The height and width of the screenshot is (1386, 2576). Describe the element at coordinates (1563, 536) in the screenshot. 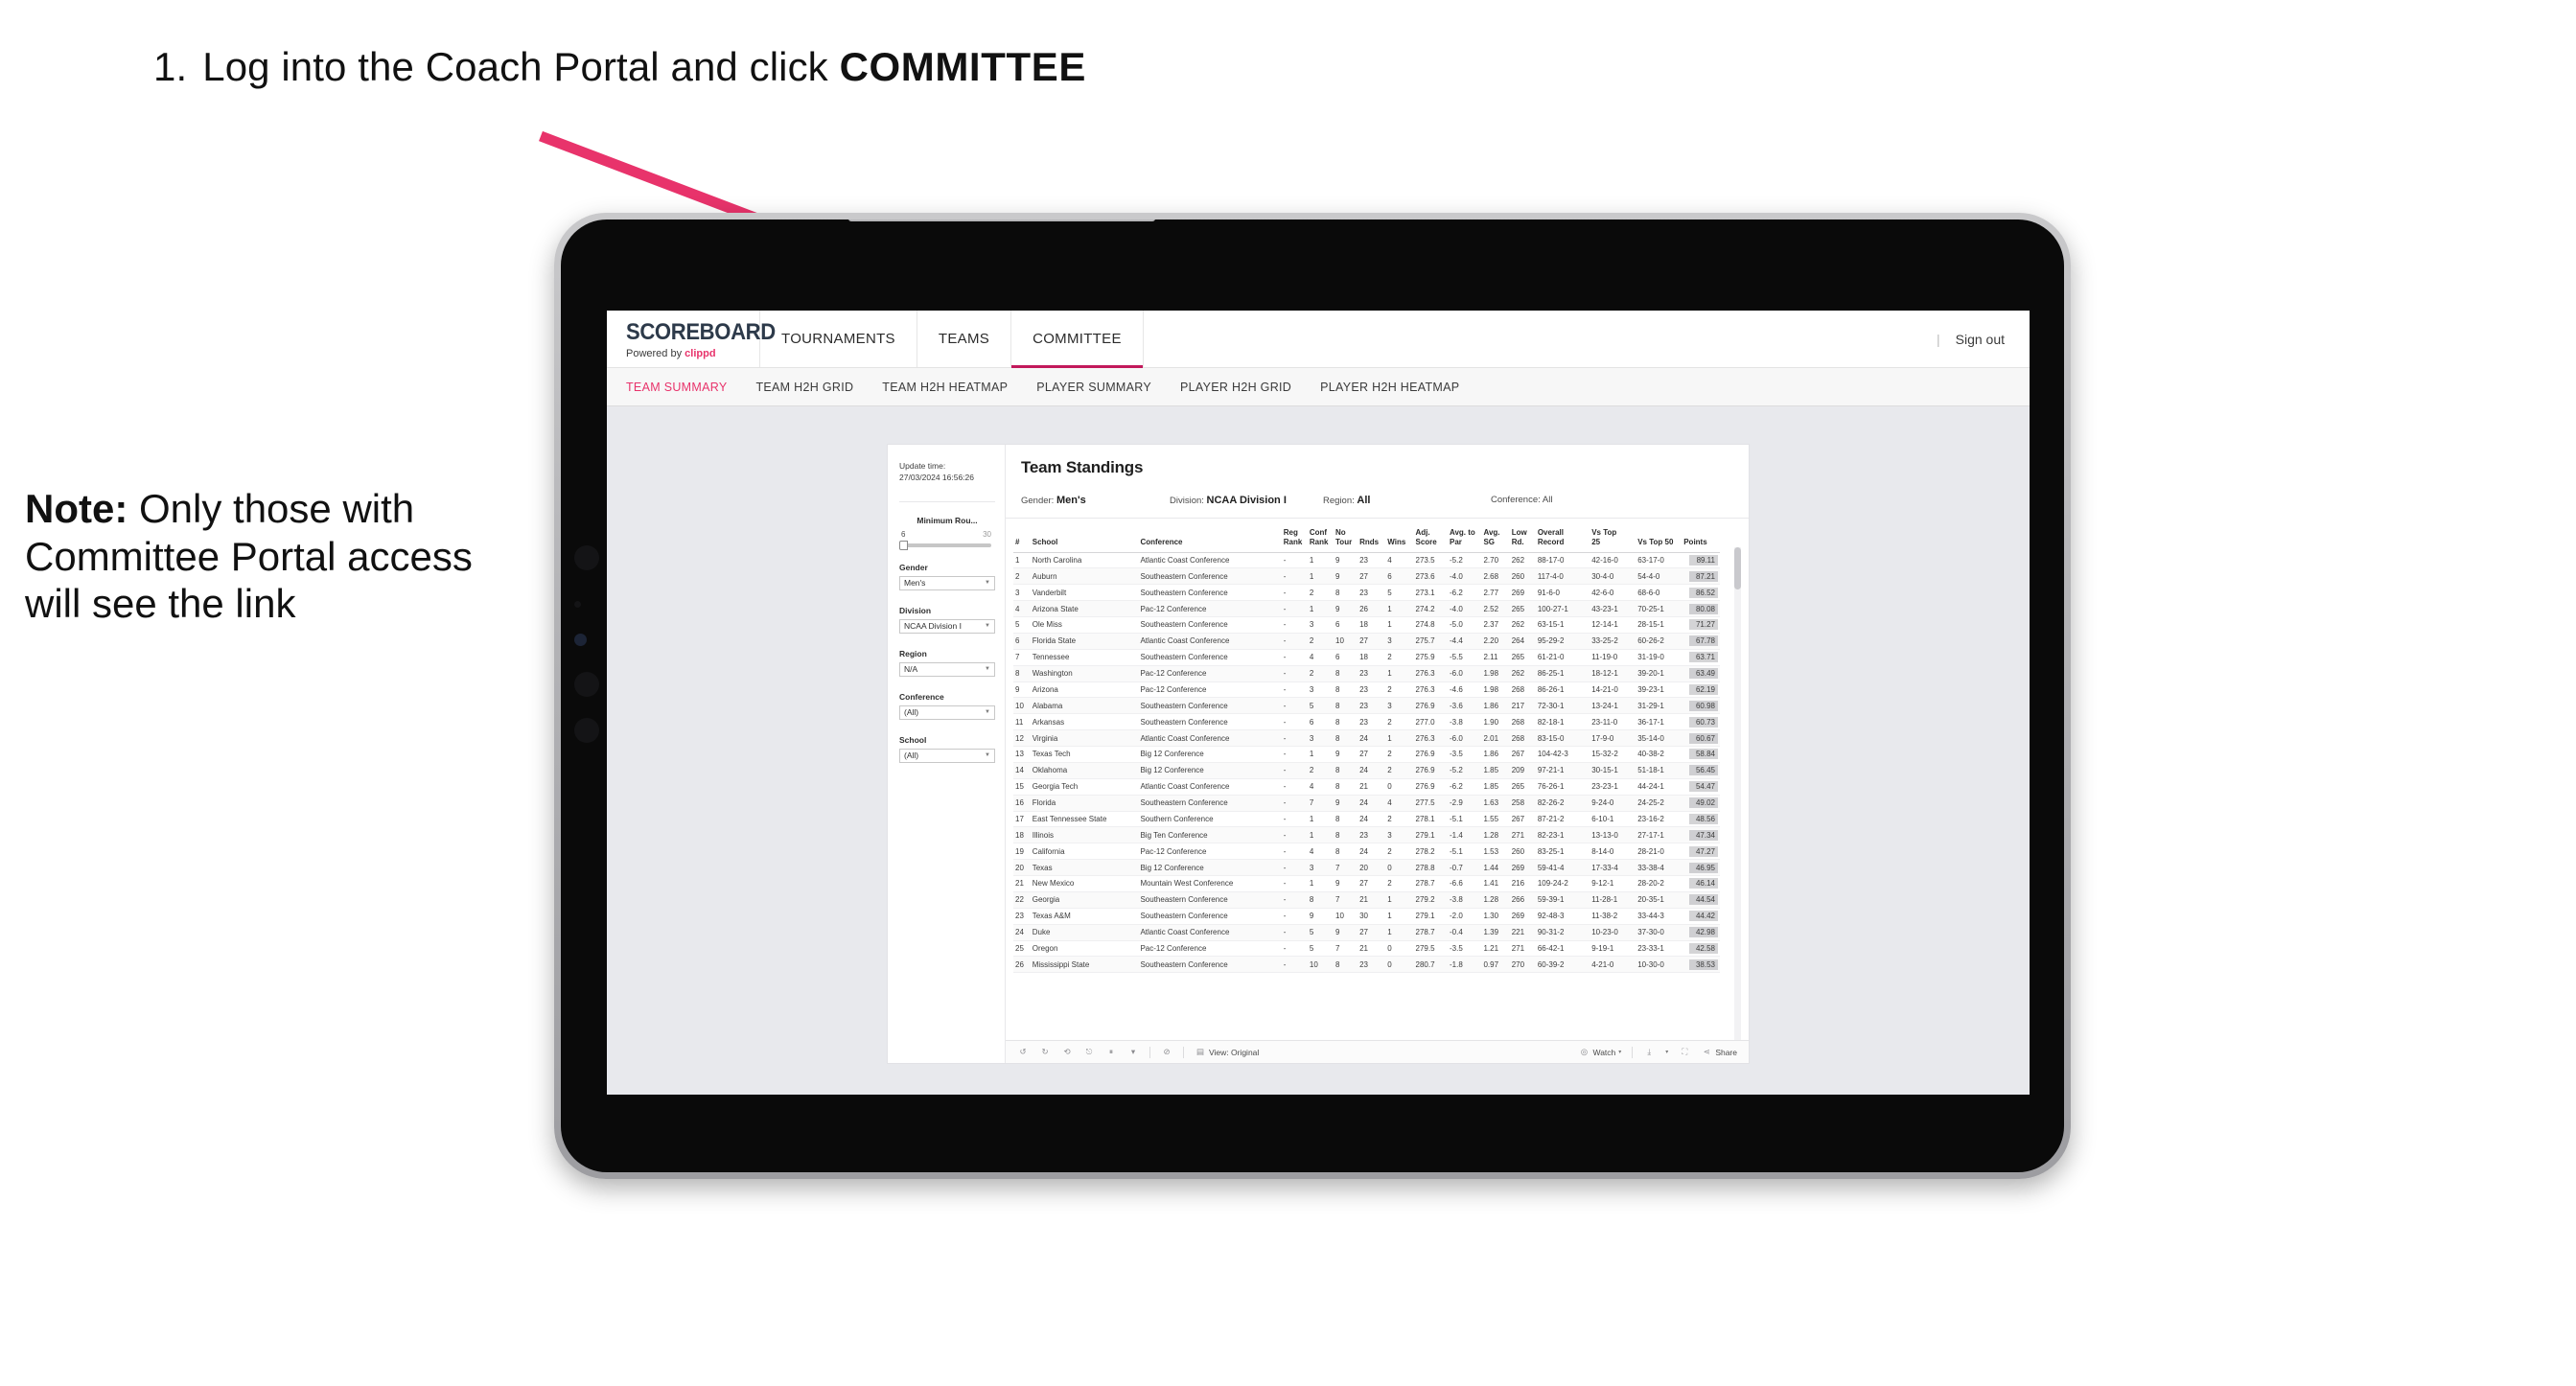

I see `col-header-overall-record: Overall Record` at that location.